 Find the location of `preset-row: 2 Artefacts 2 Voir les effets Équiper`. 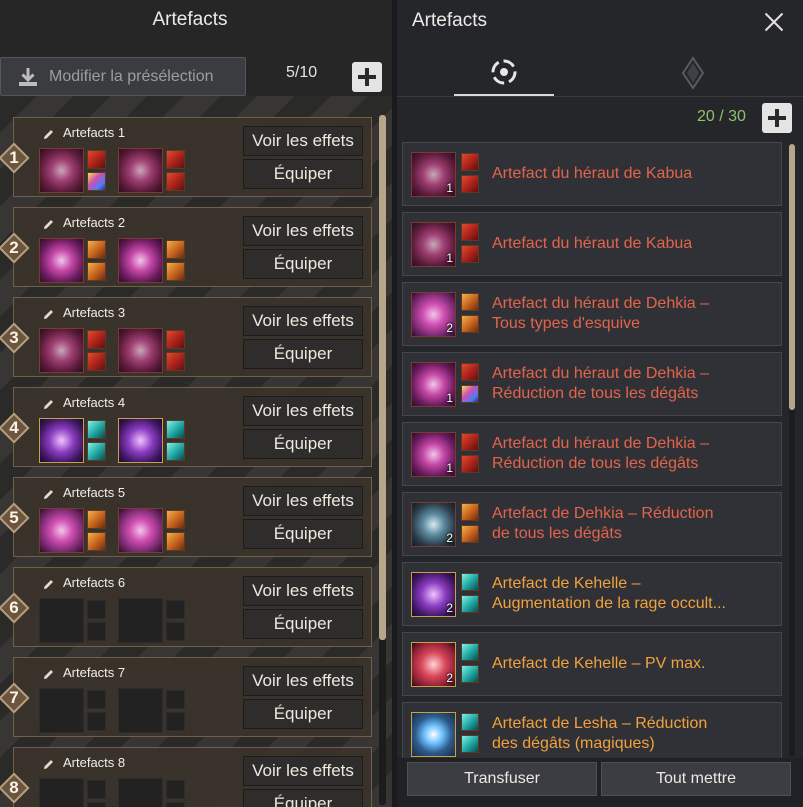

preset-row: 2 Artefacts 2 Voir les effets Équiper is located at coordinates (186, 247).